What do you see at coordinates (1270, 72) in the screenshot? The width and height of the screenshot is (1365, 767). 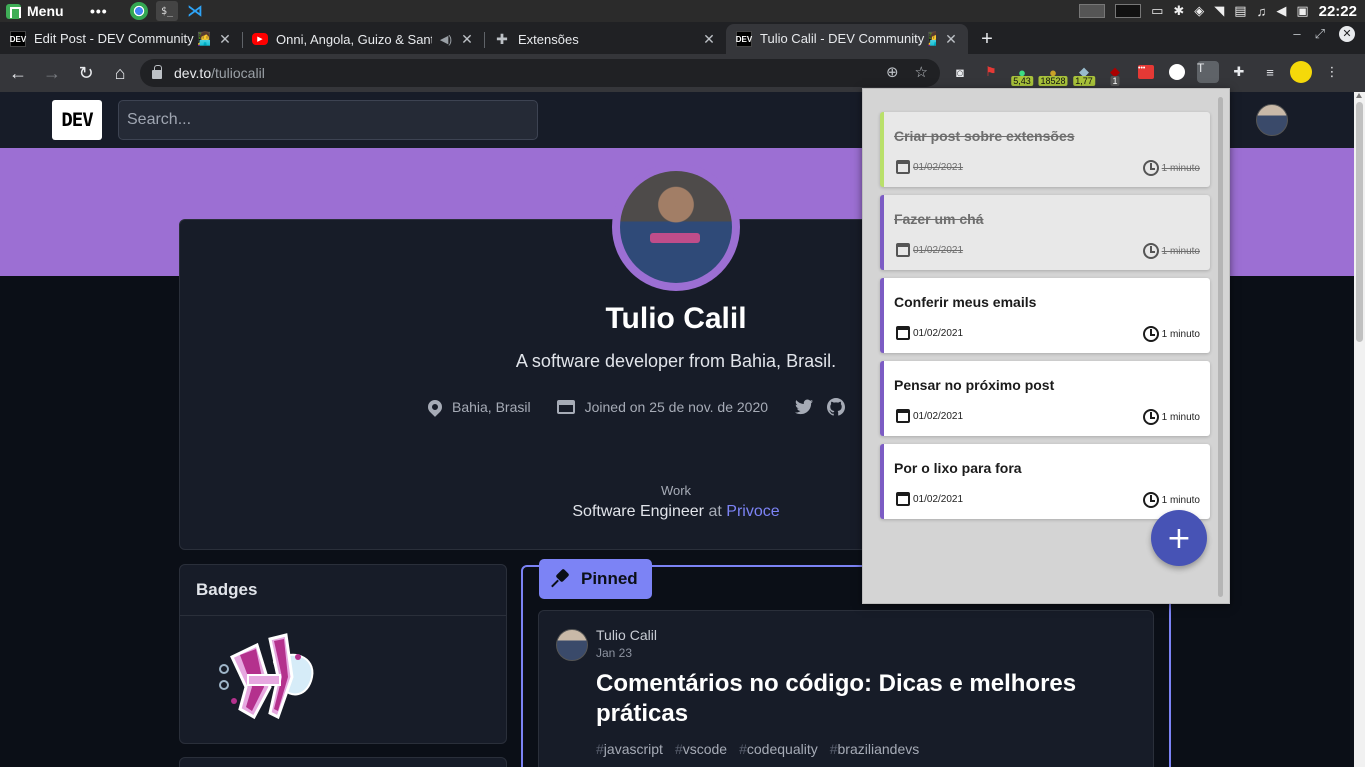 I see `media-queue-icon: ≡` at bounding box center [1270, 72].